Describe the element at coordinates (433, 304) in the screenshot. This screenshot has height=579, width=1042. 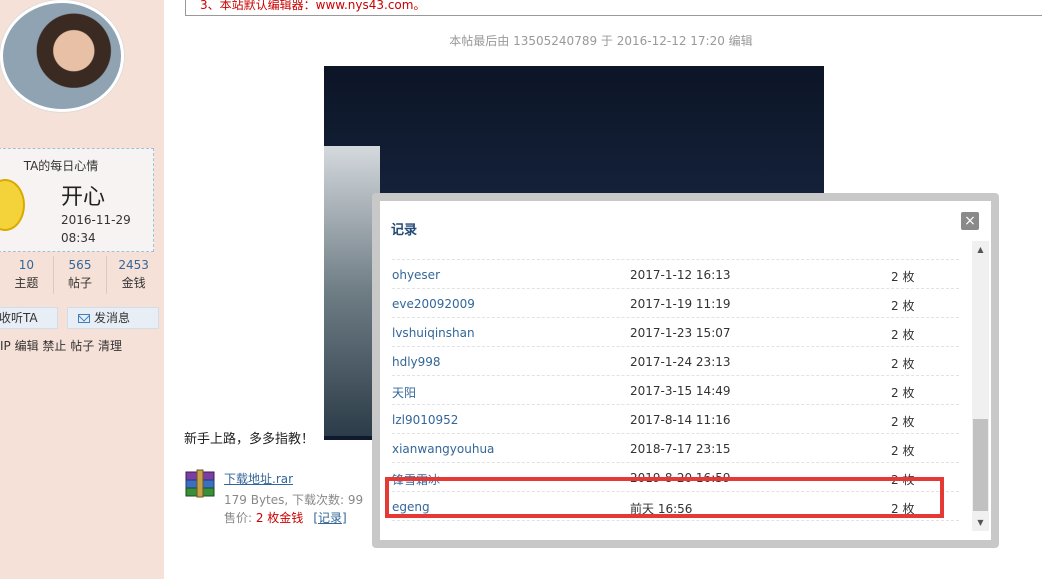
I see `record-user: eve20092009` at that location.